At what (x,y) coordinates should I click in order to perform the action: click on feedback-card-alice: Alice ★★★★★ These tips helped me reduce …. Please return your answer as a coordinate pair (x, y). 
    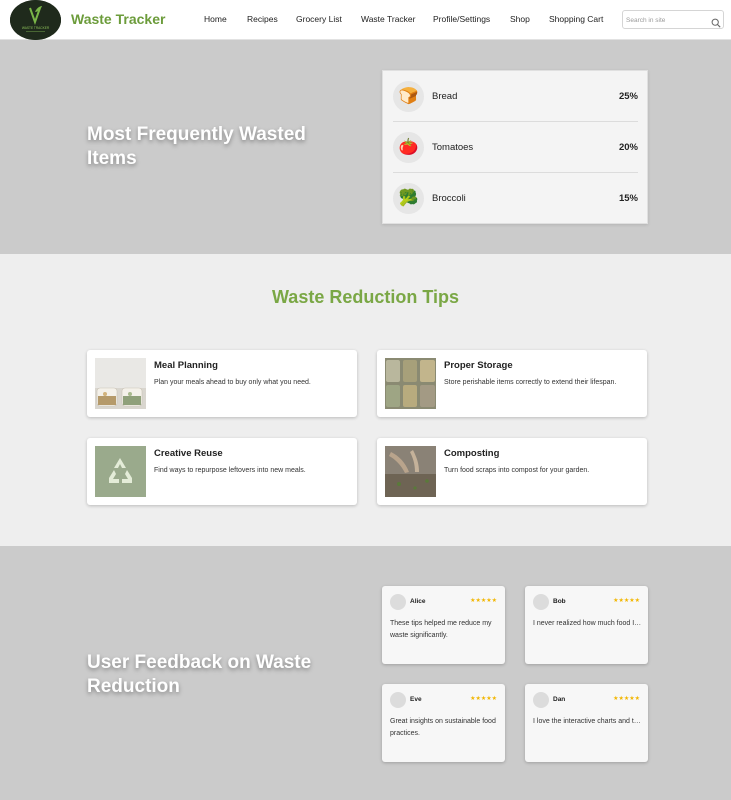
    Looking at the image, I should click on (443, 625).